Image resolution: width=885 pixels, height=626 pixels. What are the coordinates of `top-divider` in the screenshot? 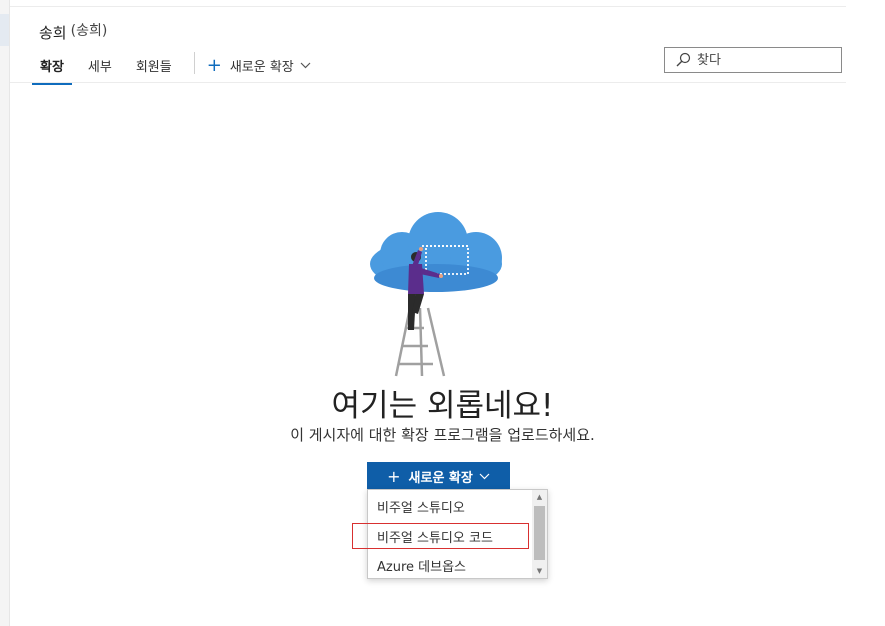 It's located at (428, 6).